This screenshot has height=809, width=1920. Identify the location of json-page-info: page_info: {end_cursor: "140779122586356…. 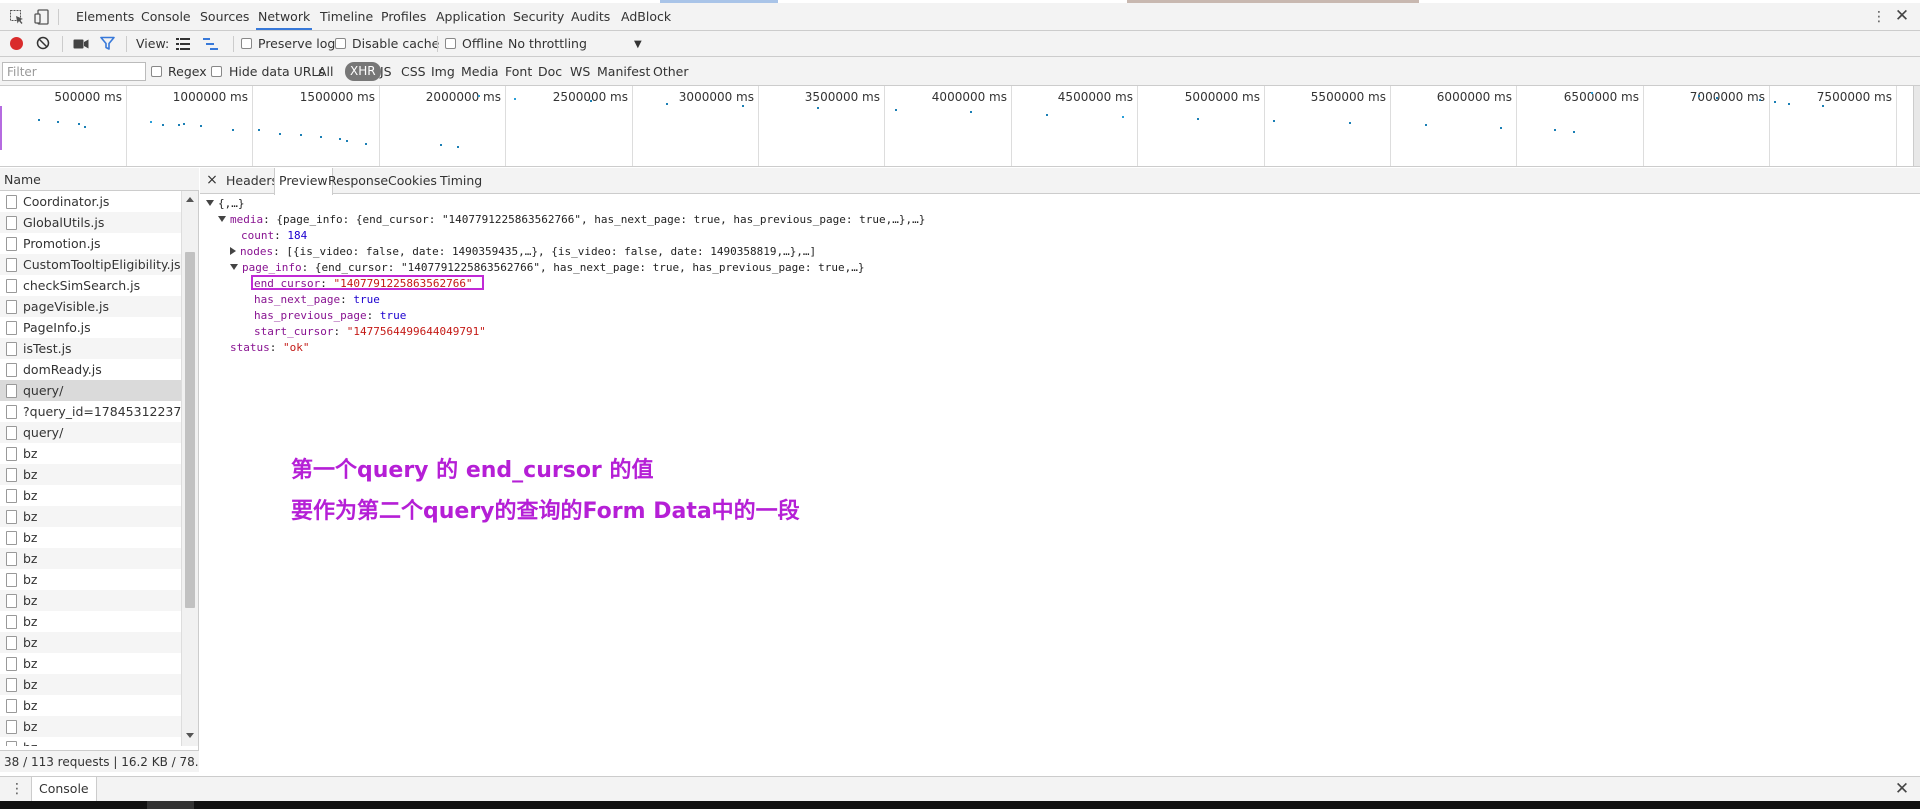
(547, 268).